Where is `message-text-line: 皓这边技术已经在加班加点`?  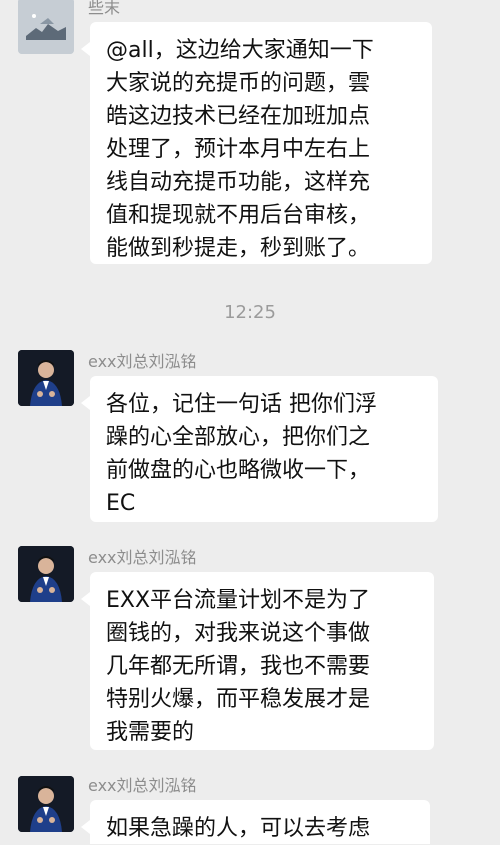
message-text-line: 皓这边技术已经在加班加点 is located at coordinates (238, 116).